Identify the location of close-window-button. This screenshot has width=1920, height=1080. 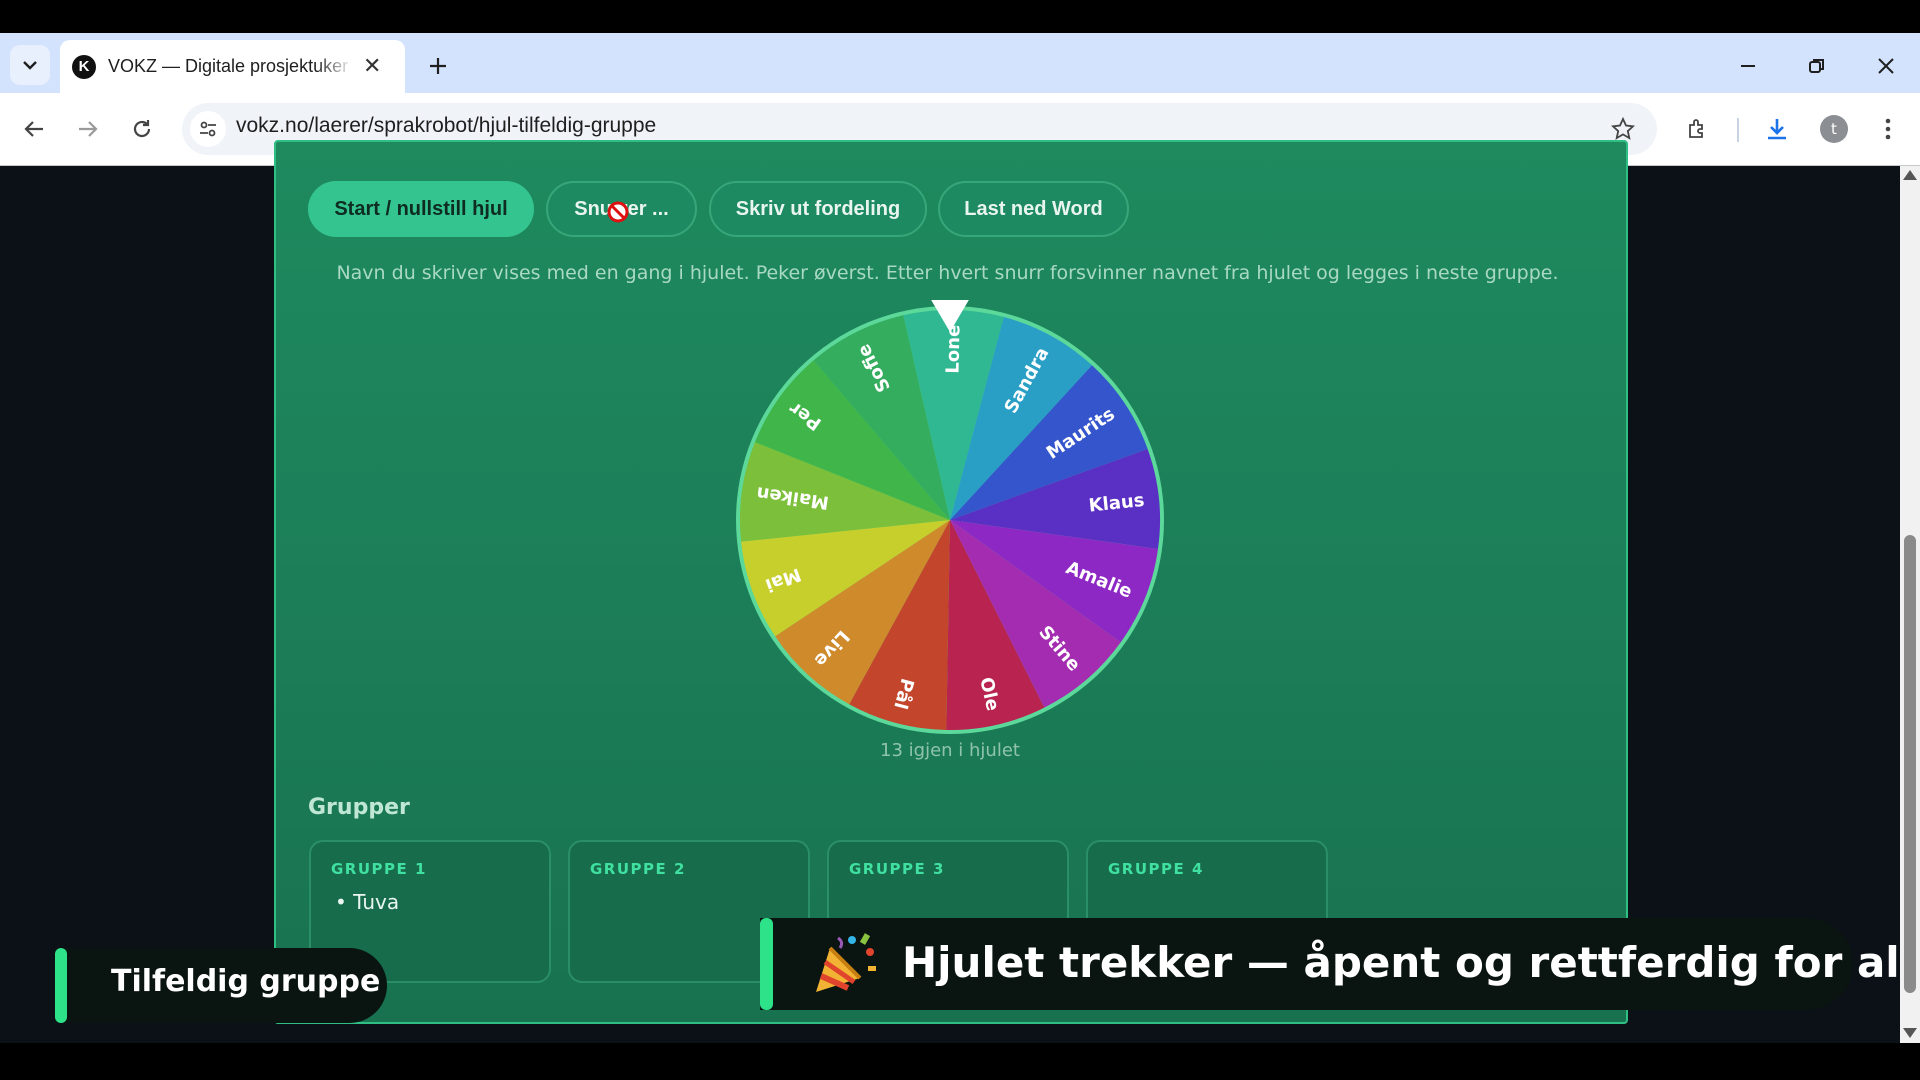
(1886, 66).